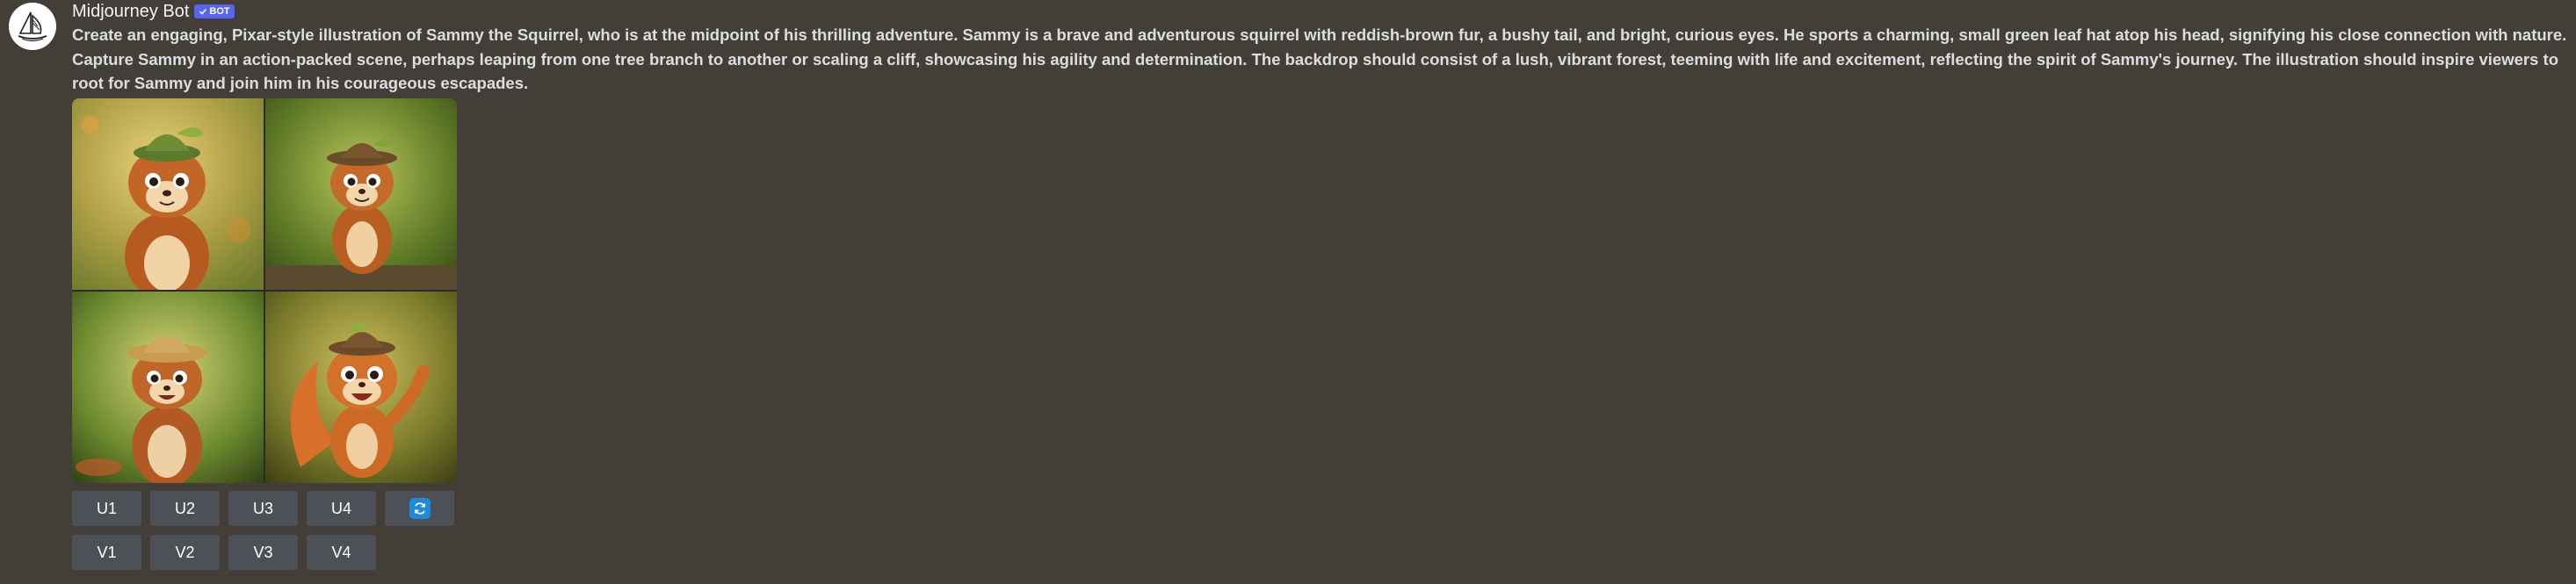 The width and height of the screenshot is (2576, 584). I want to click on bot-badge-label: BOT, so click(219, 12).